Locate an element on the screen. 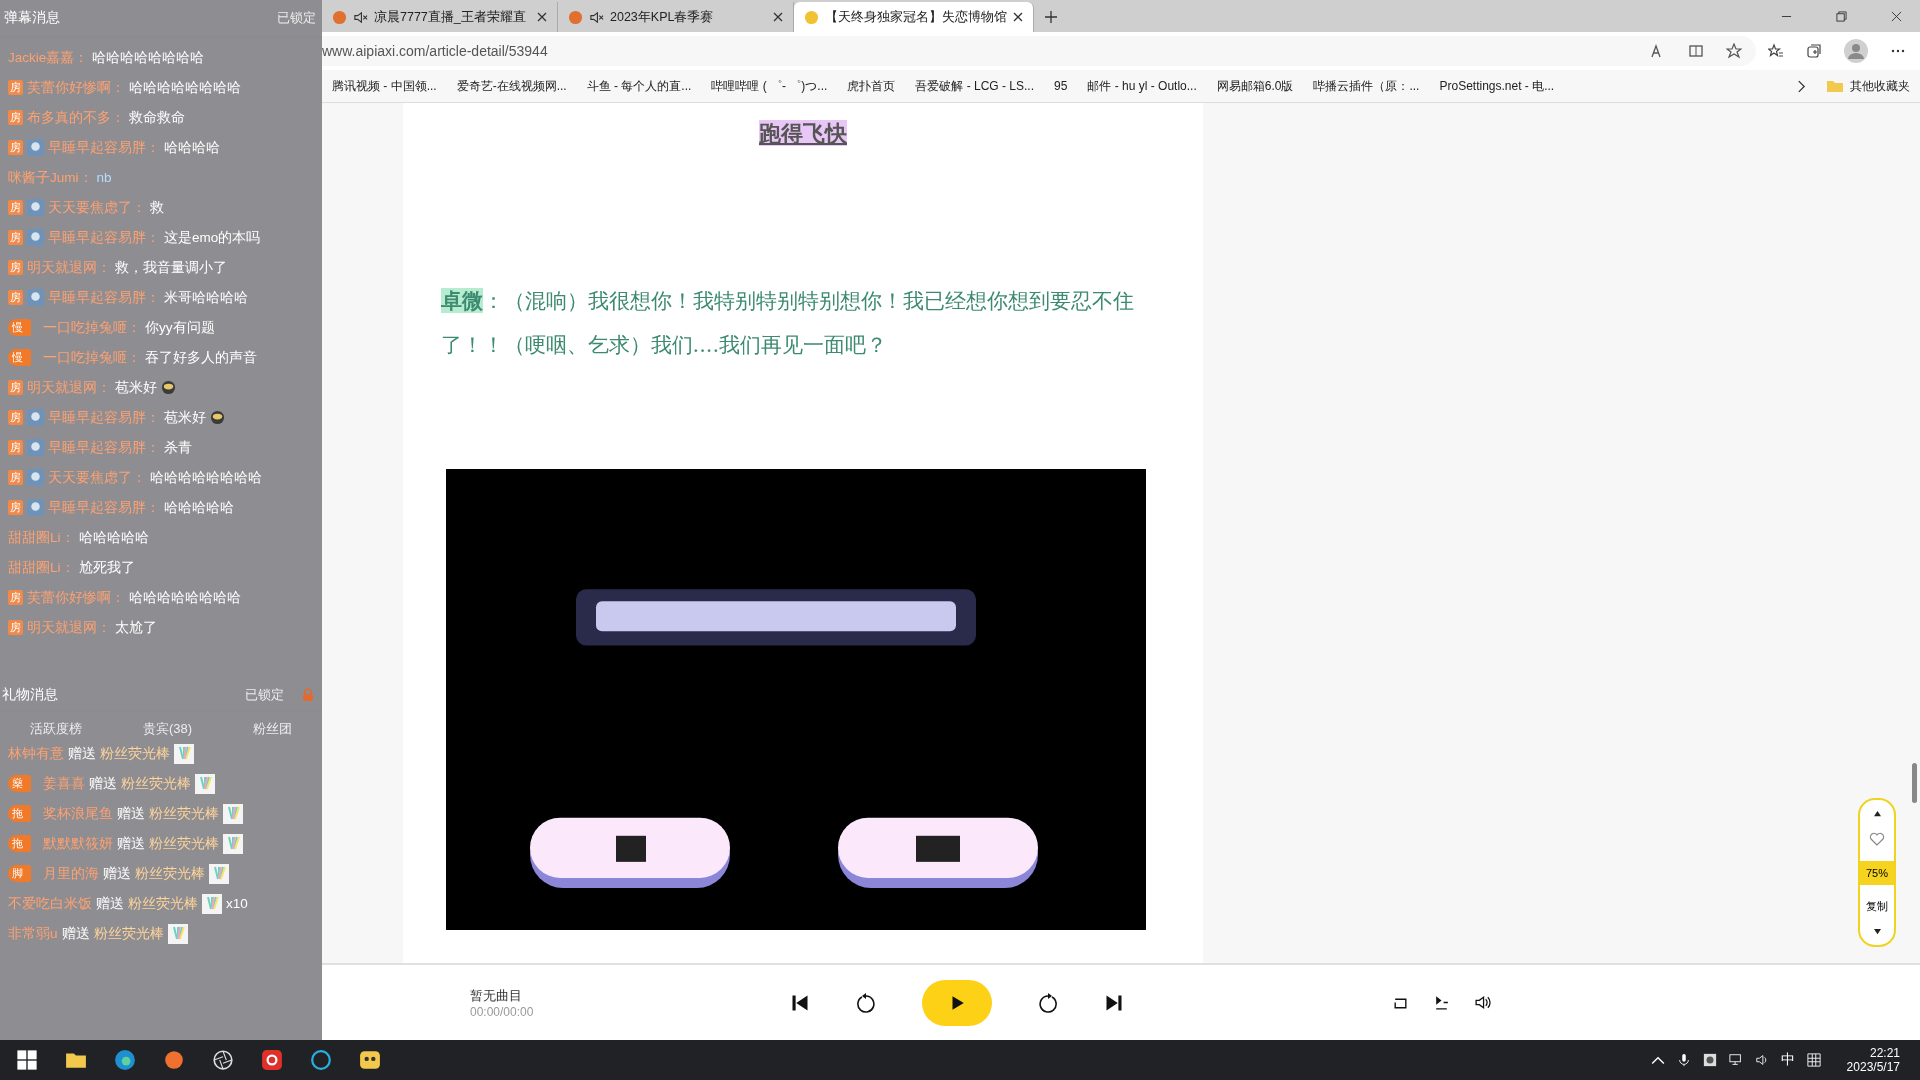  chat-message: 苞米好 is located at coordinates (136, 387).